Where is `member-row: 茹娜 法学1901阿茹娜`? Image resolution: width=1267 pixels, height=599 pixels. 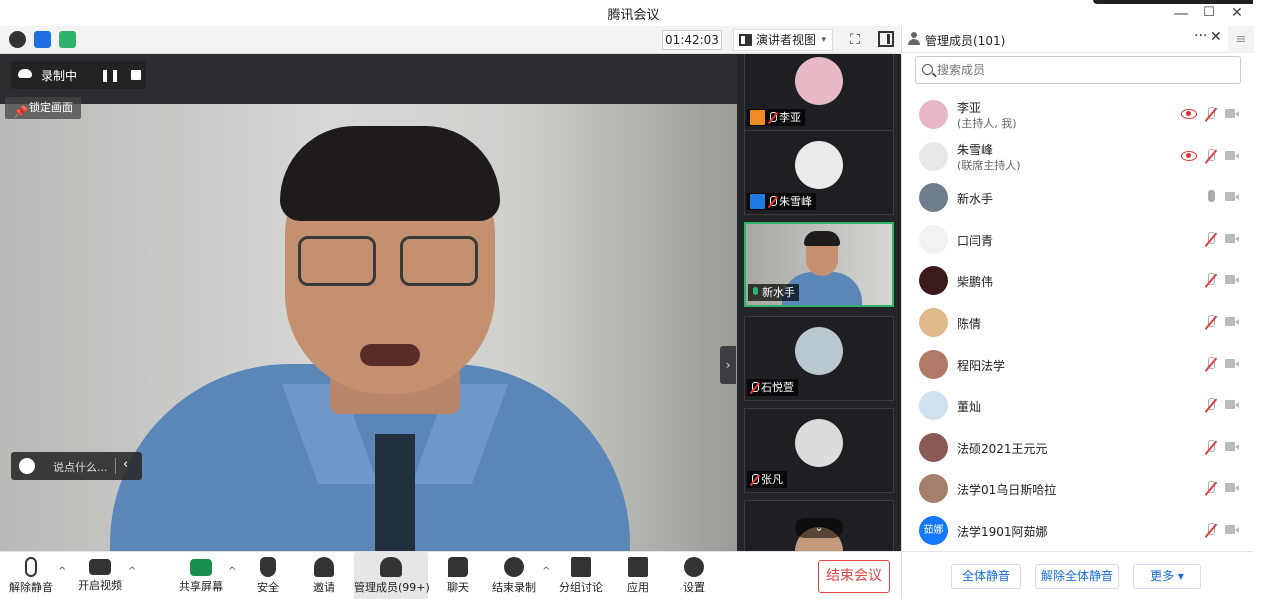
member-row: 茹娜 法学1901阿茹娜 is located at coordinates (1078, 530).